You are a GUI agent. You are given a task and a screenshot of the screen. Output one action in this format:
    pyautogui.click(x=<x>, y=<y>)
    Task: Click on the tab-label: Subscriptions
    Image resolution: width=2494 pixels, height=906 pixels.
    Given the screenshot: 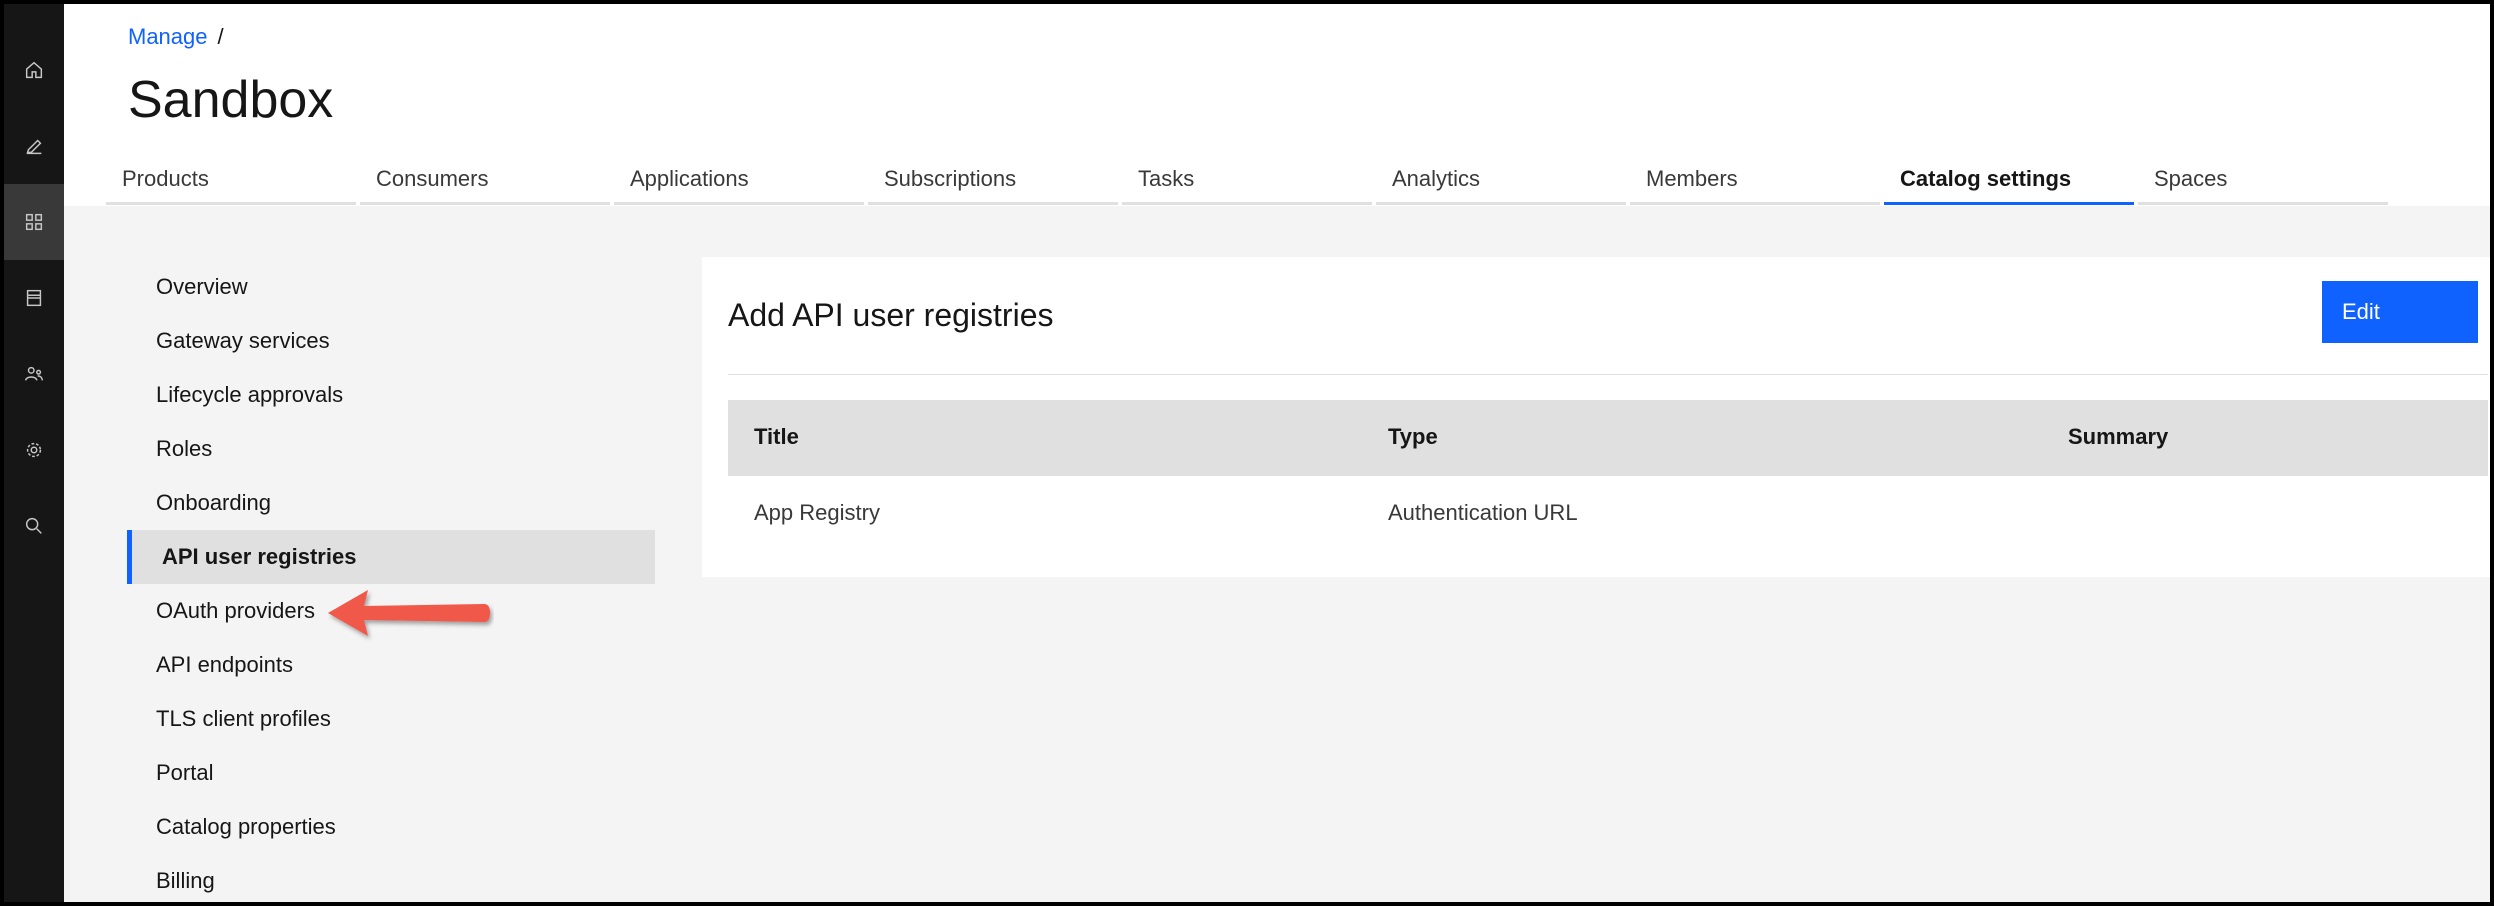 What is the action you would take?
    pyautogui.click(x=950, y=178)
    